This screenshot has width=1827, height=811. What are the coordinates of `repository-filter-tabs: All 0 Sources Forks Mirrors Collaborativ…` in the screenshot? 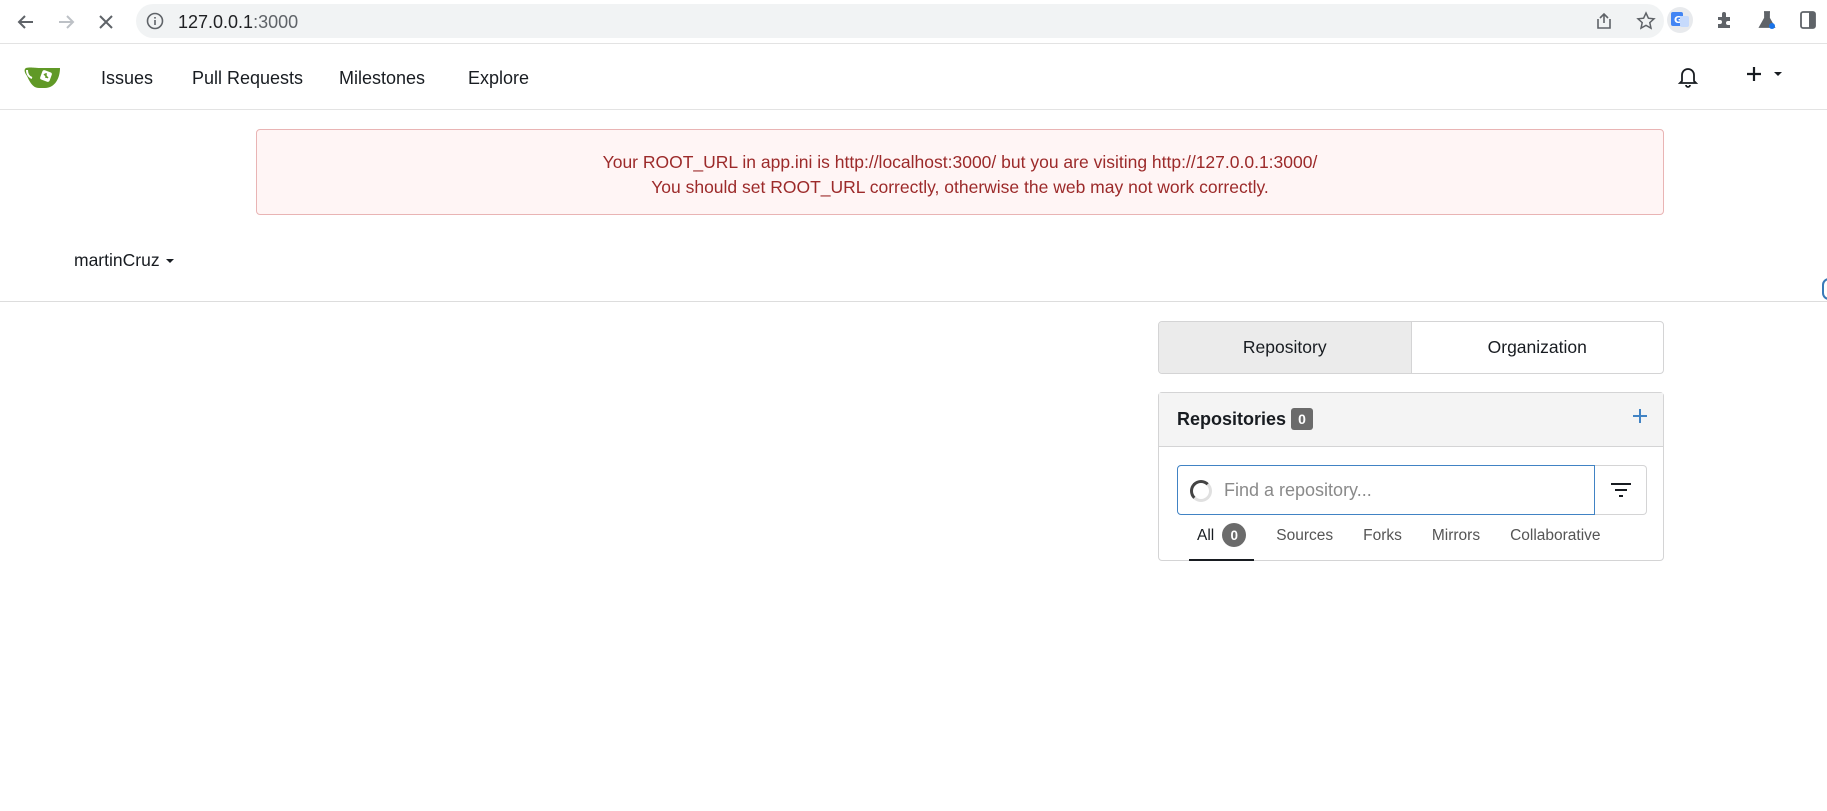 It's located at (1409, 542).